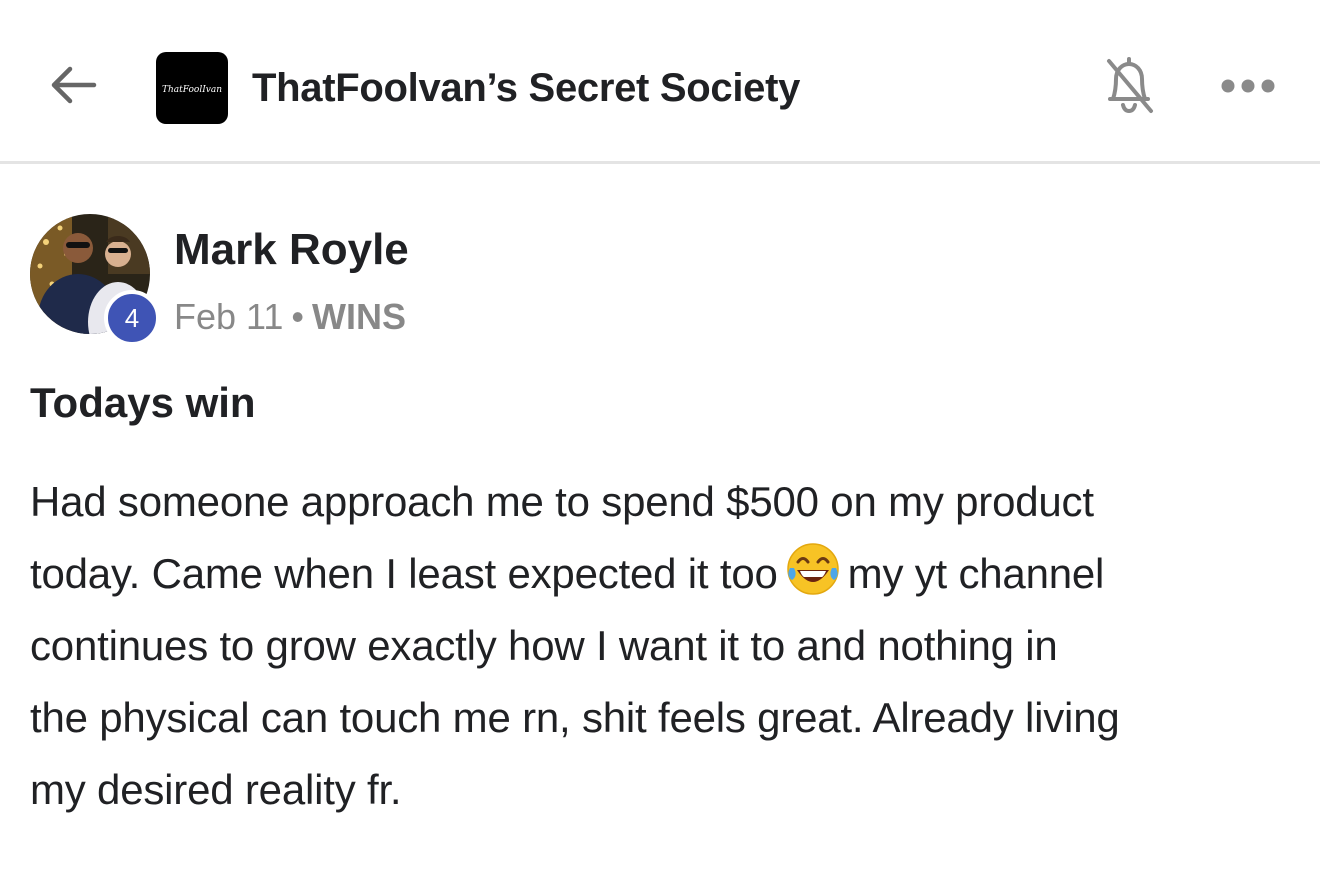  I want to click on group-title: ThatFoolvan’s Secret Society, so click(526, 88).